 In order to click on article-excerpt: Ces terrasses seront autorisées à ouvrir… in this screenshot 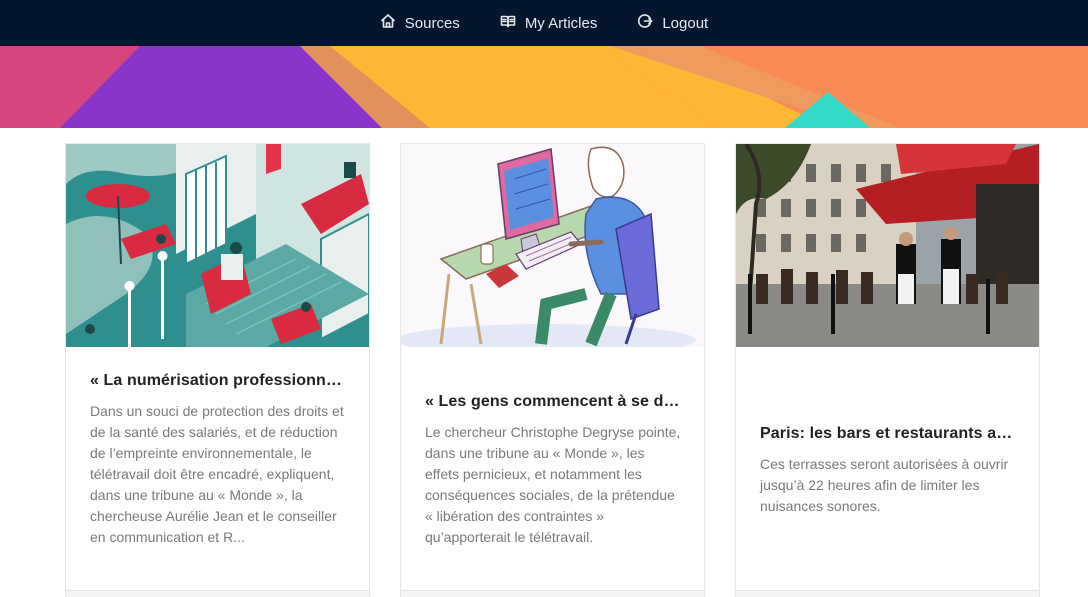, I will do `click(884, 485)`.